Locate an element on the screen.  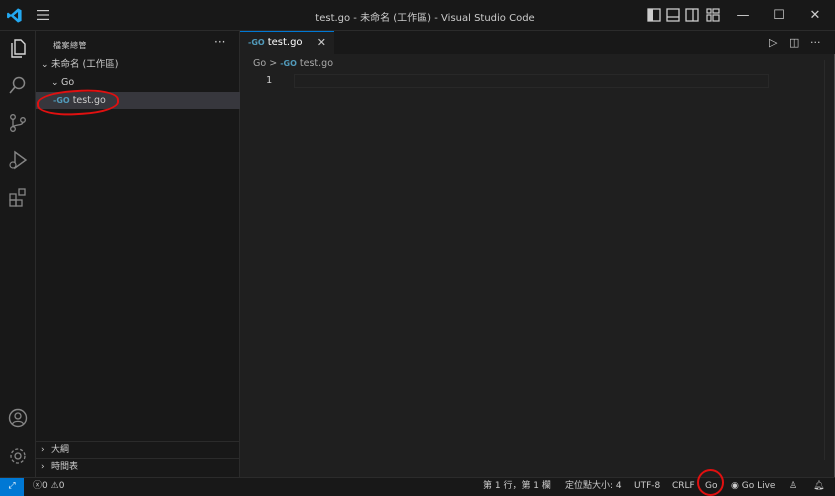
end-of-line: CRLF is located at coordinates (683, 486).